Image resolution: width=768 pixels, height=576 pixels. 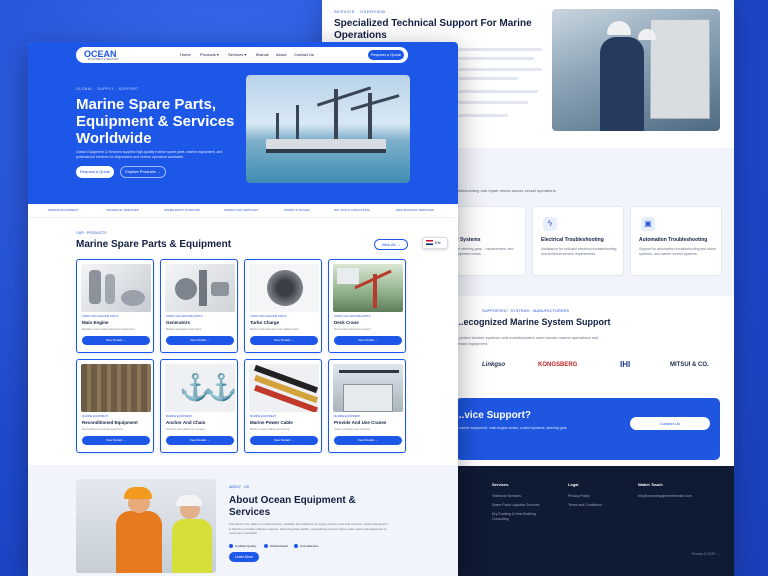 What do you see at coordinates (573, 484) in the screenshot?
I see `footer-legal-heading: Legal` at bounding box center [573, 484].